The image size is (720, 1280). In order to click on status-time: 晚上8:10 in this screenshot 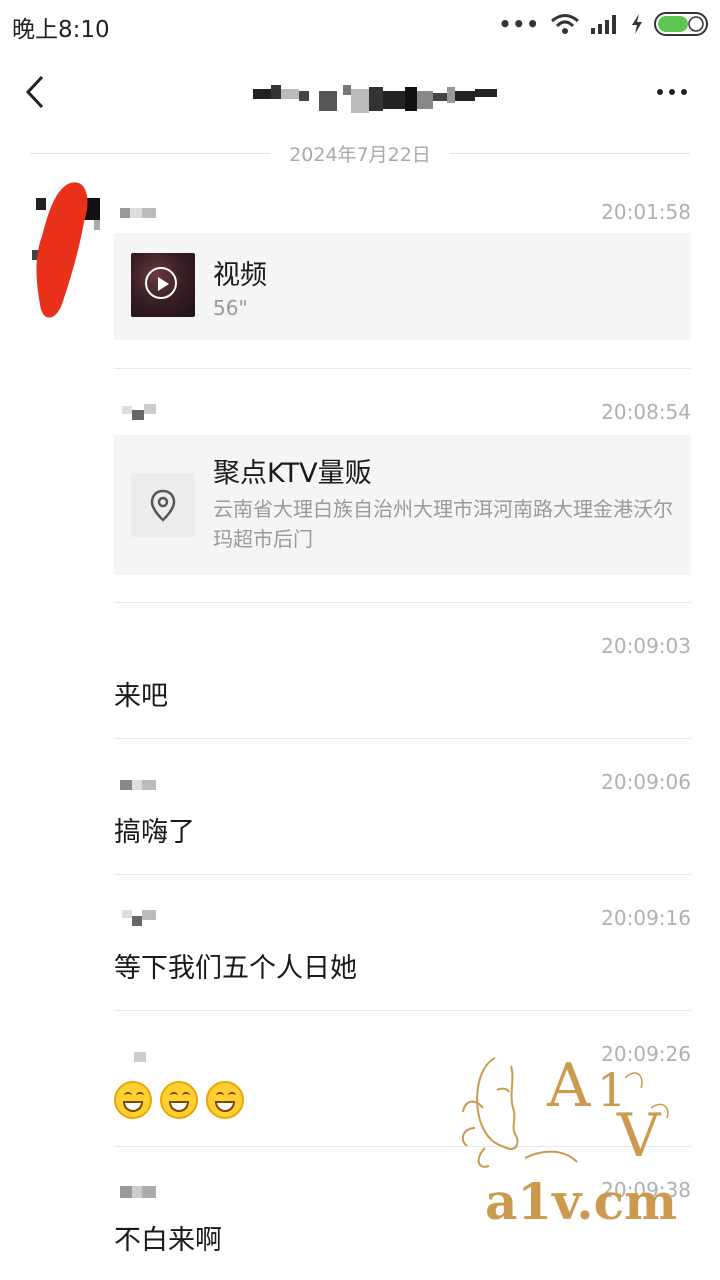, I will do `click(61, 30)`.